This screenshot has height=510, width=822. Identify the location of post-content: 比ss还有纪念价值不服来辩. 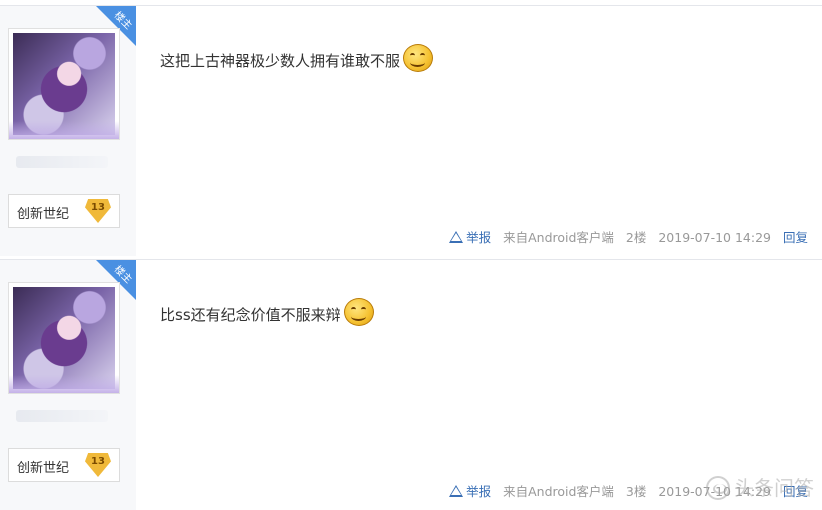
(267, 312).